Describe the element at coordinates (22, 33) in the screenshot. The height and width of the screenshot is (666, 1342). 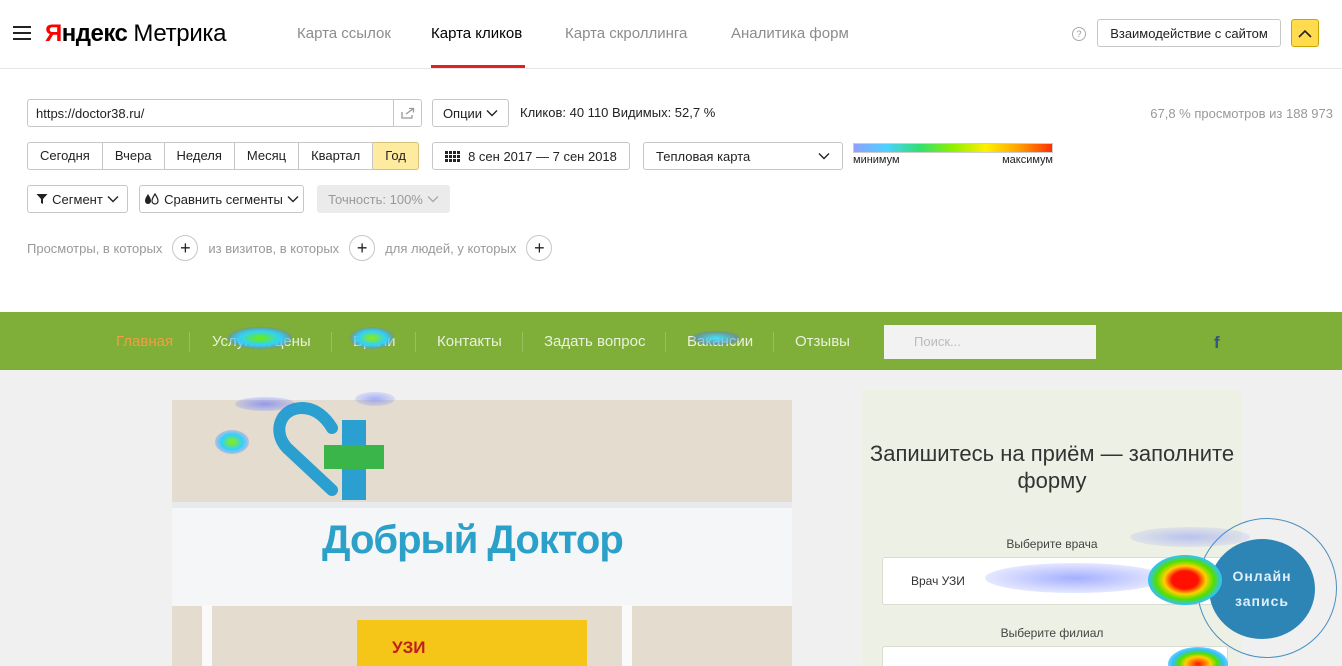
I see `hamburger-menu-icon` at that location.